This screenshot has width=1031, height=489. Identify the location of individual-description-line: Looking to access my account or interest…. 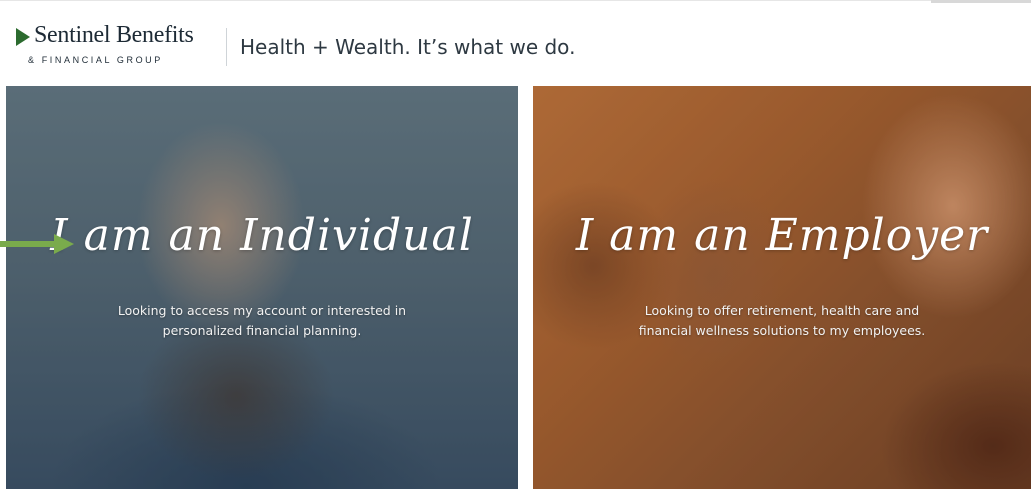
(262, 310).